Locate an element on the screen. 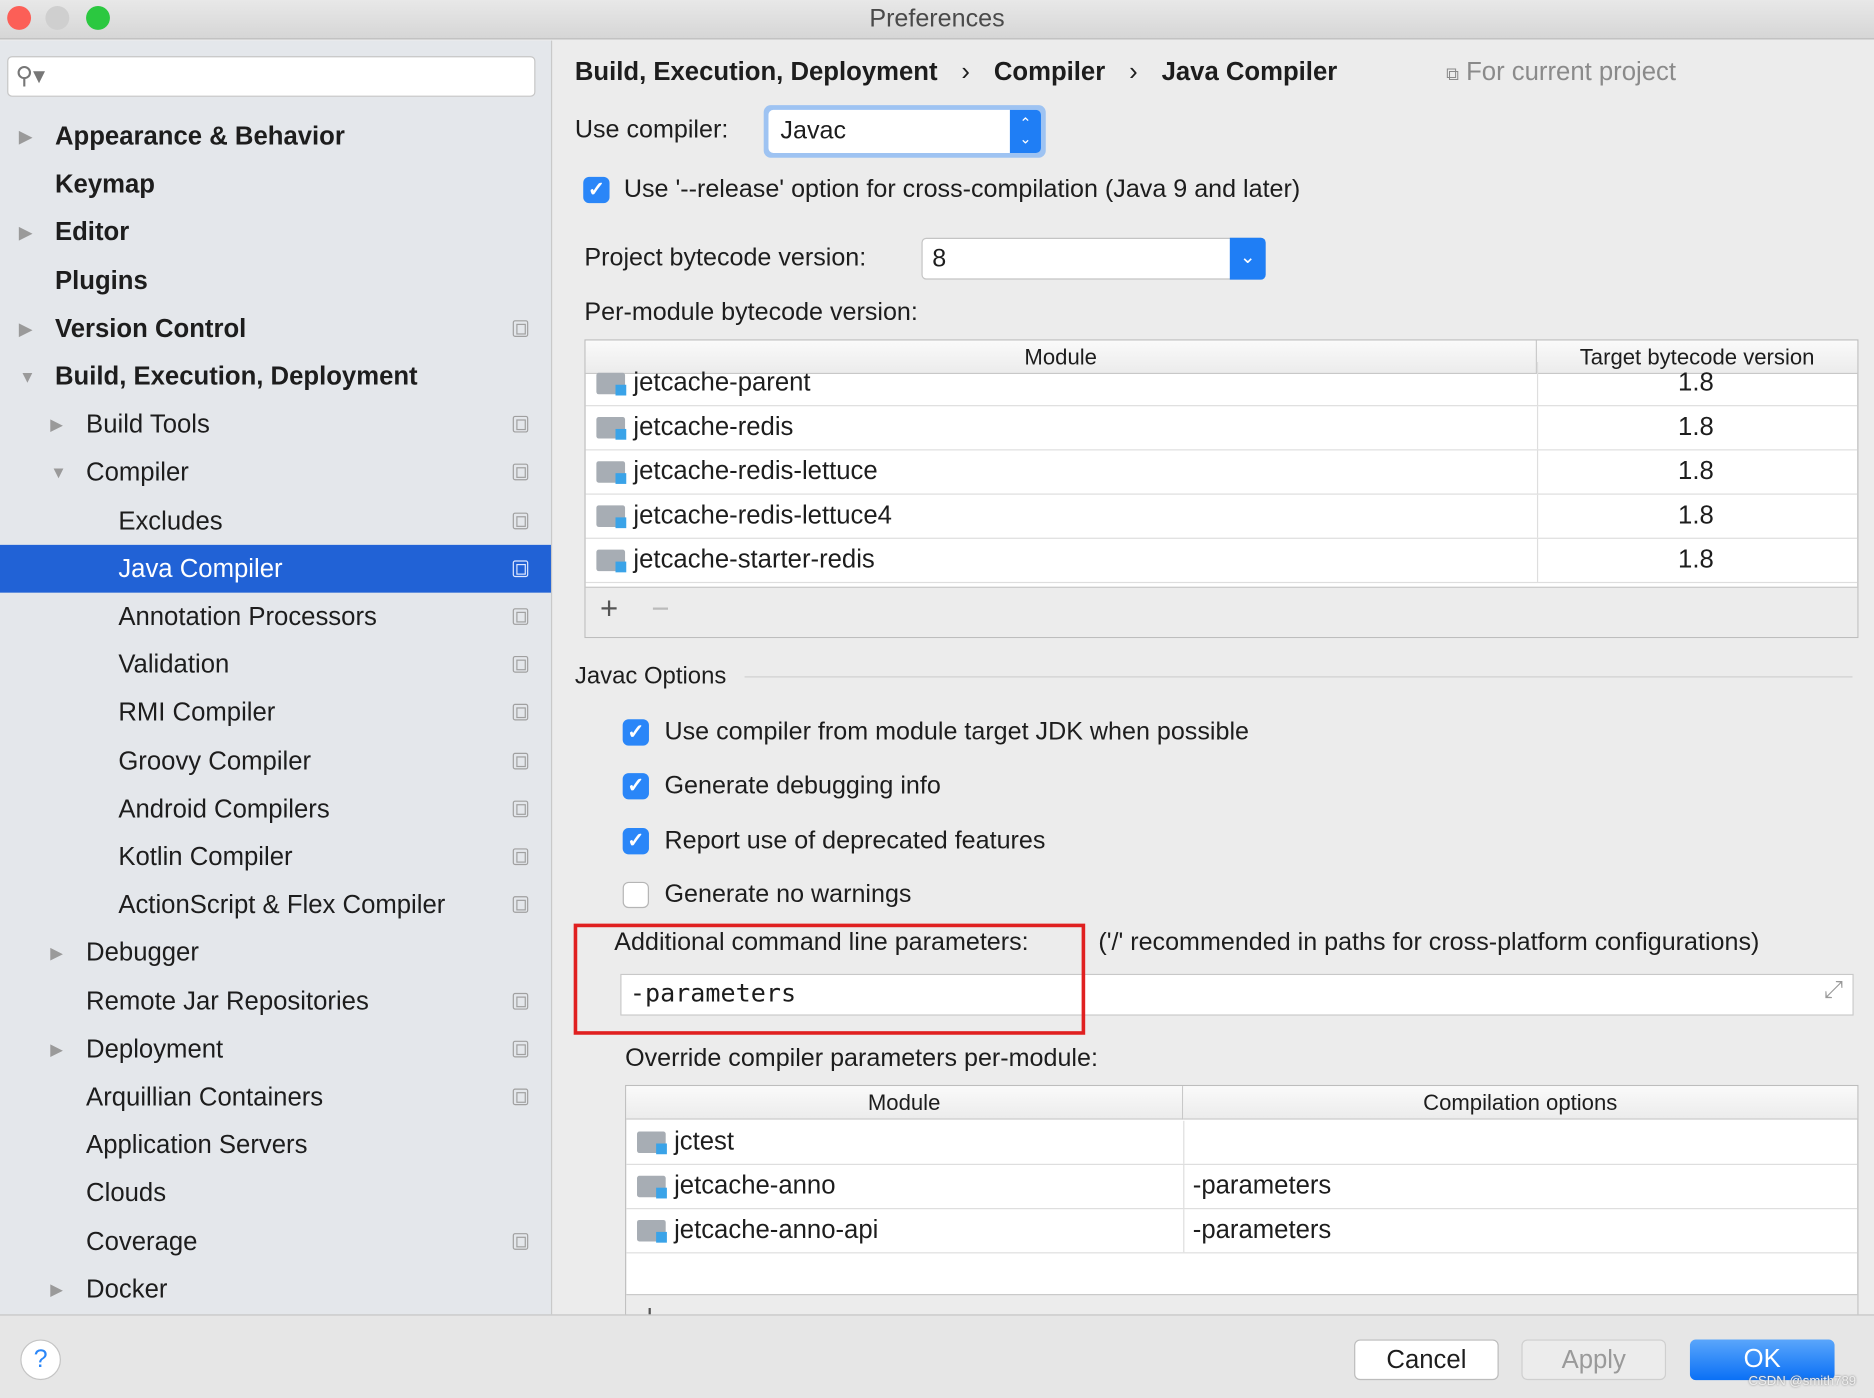 The image size is (1874, 1398). sidebar-item: Clouds is located at coordinates (275, 1193).